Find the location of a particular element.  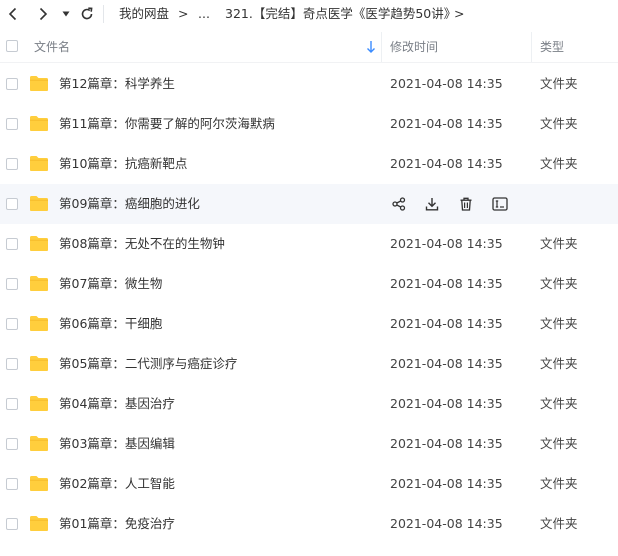

table-row: 第08篇章：无处不在的生物钟 2021-04-08 14:35 文件夹 is located at coordinates (309, 244).